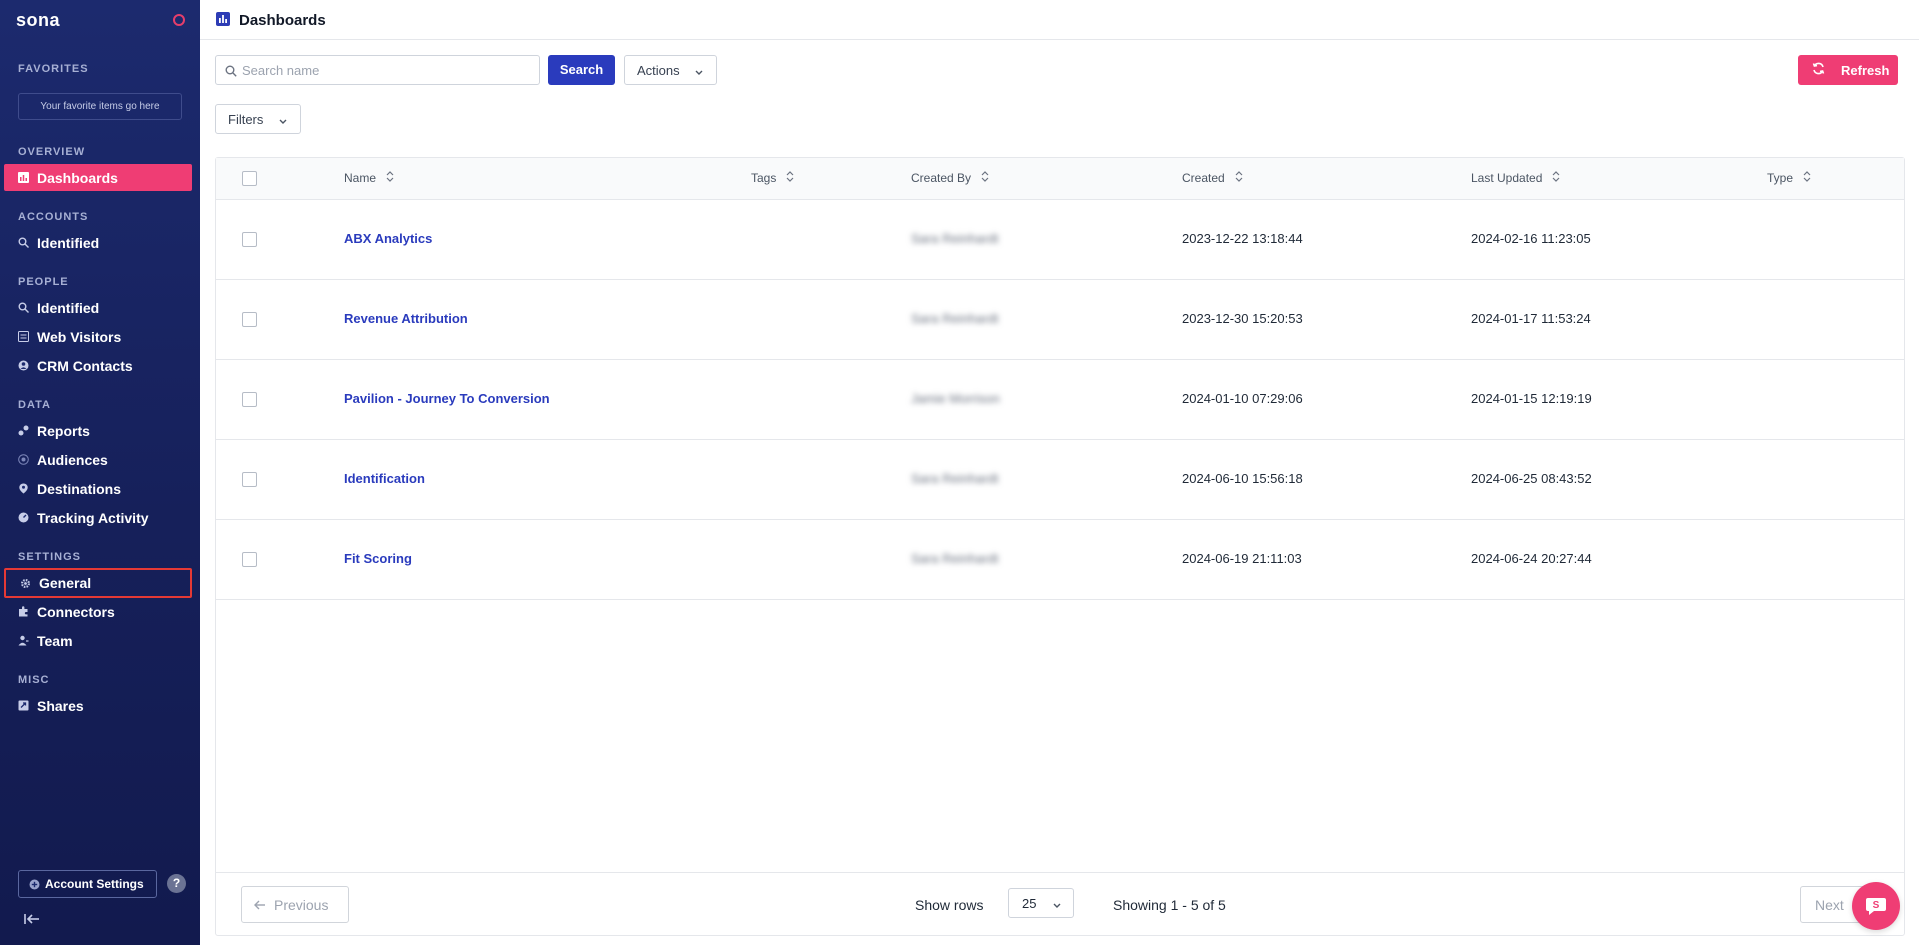  I want to click on sidebar-item-web-visitors: Web Visitors, so click(98, 336).